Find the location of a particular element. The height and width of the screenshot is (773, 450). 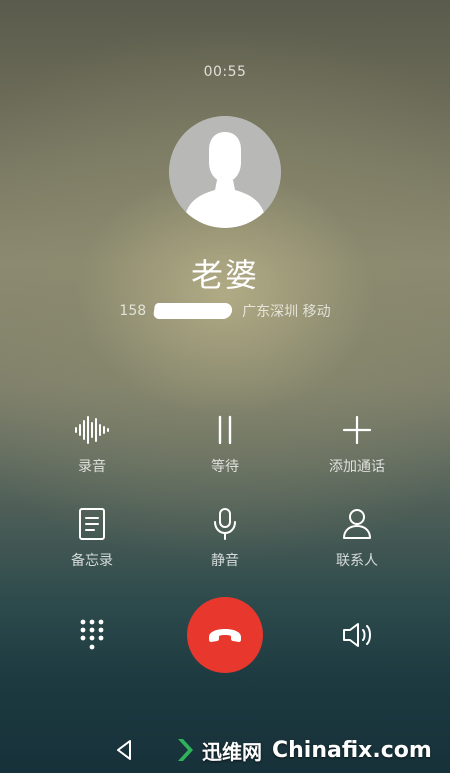

contact-name: 老婆 is located at coordinates (224, 275).